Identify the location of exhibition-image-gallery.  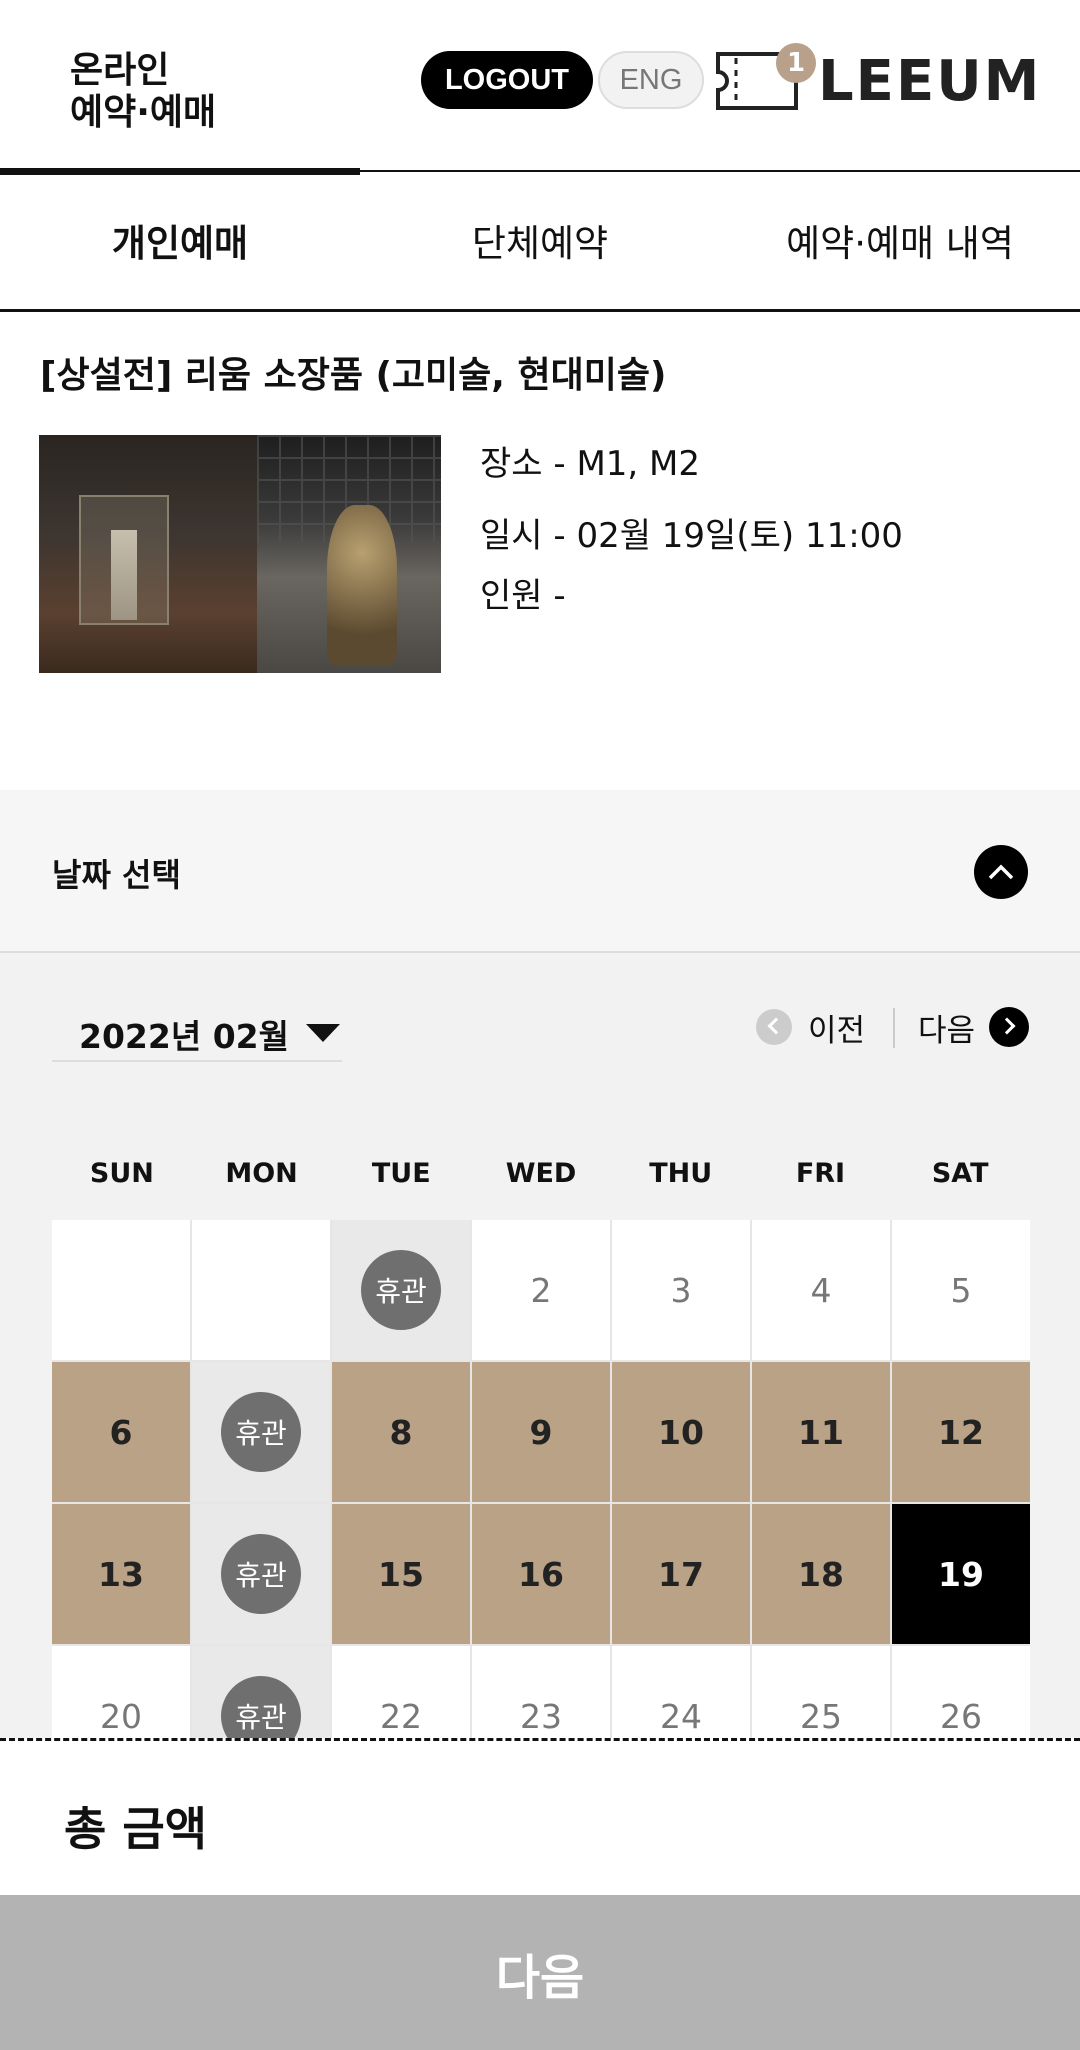
(148, 554).